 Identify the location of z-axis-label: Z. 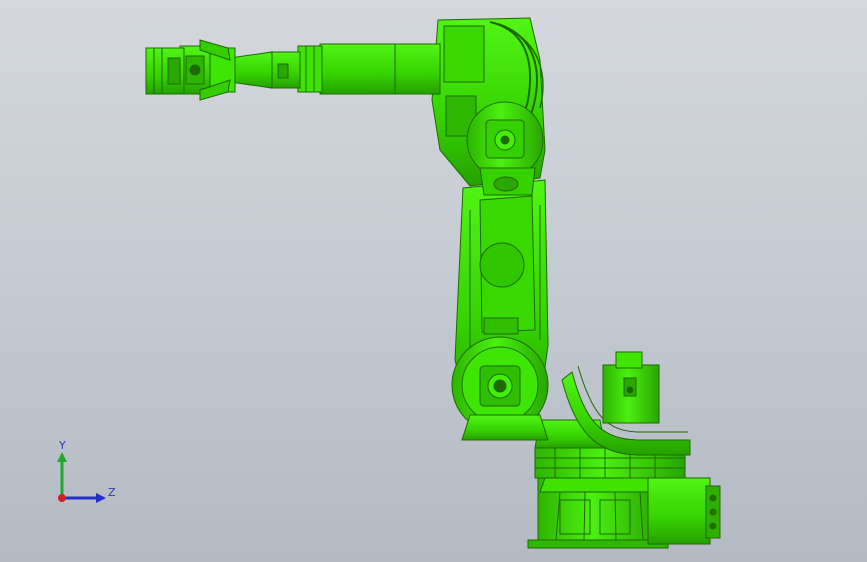
(112, 492).